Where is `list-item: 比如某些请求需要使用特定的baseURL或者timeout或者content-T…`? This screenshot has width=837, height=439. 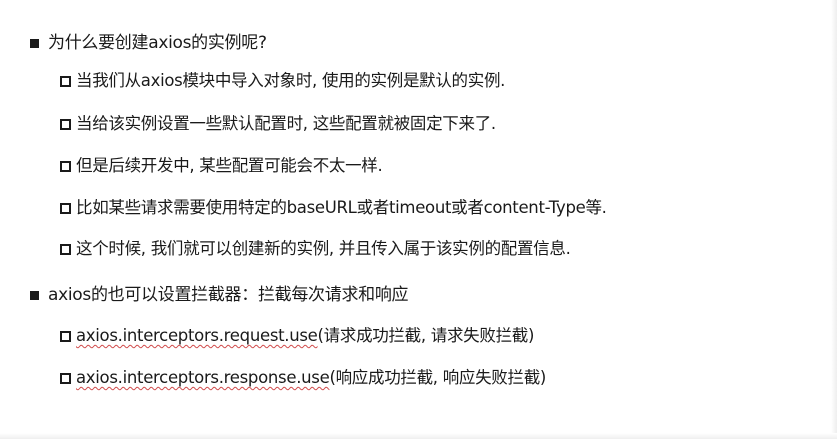
list-item: 比如某些请求需要使用特定的baseURL或者timeout或者content-T… is located at coordinates (333, 208).